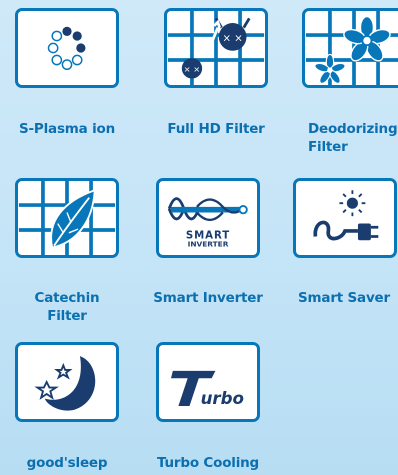 This screenshot has width=398, height=475. I want to click on moon-stars-icon, so click(67, 382).